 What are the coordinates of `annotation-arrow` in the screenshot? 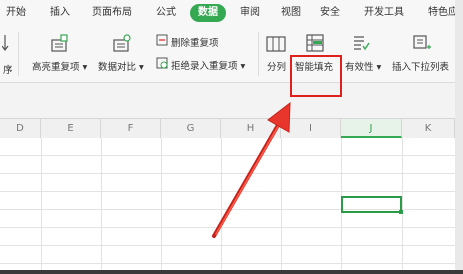 It's located at (251, 169).